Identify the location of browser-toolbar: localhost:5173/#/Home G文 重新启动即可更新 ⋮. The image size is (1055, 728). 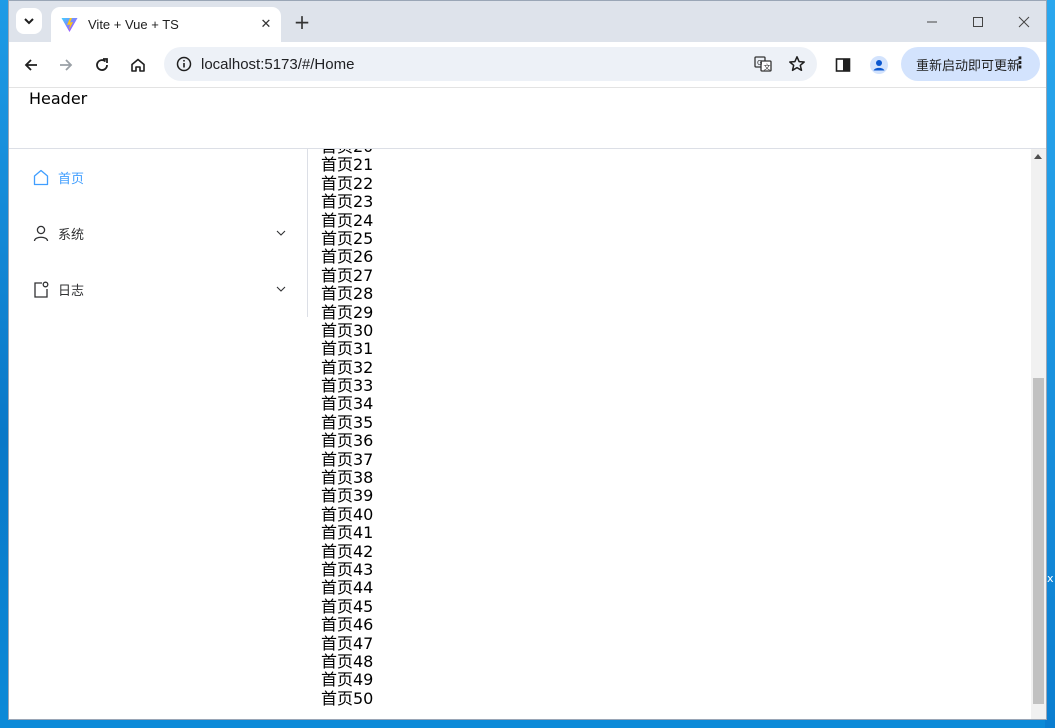
(527, 65).